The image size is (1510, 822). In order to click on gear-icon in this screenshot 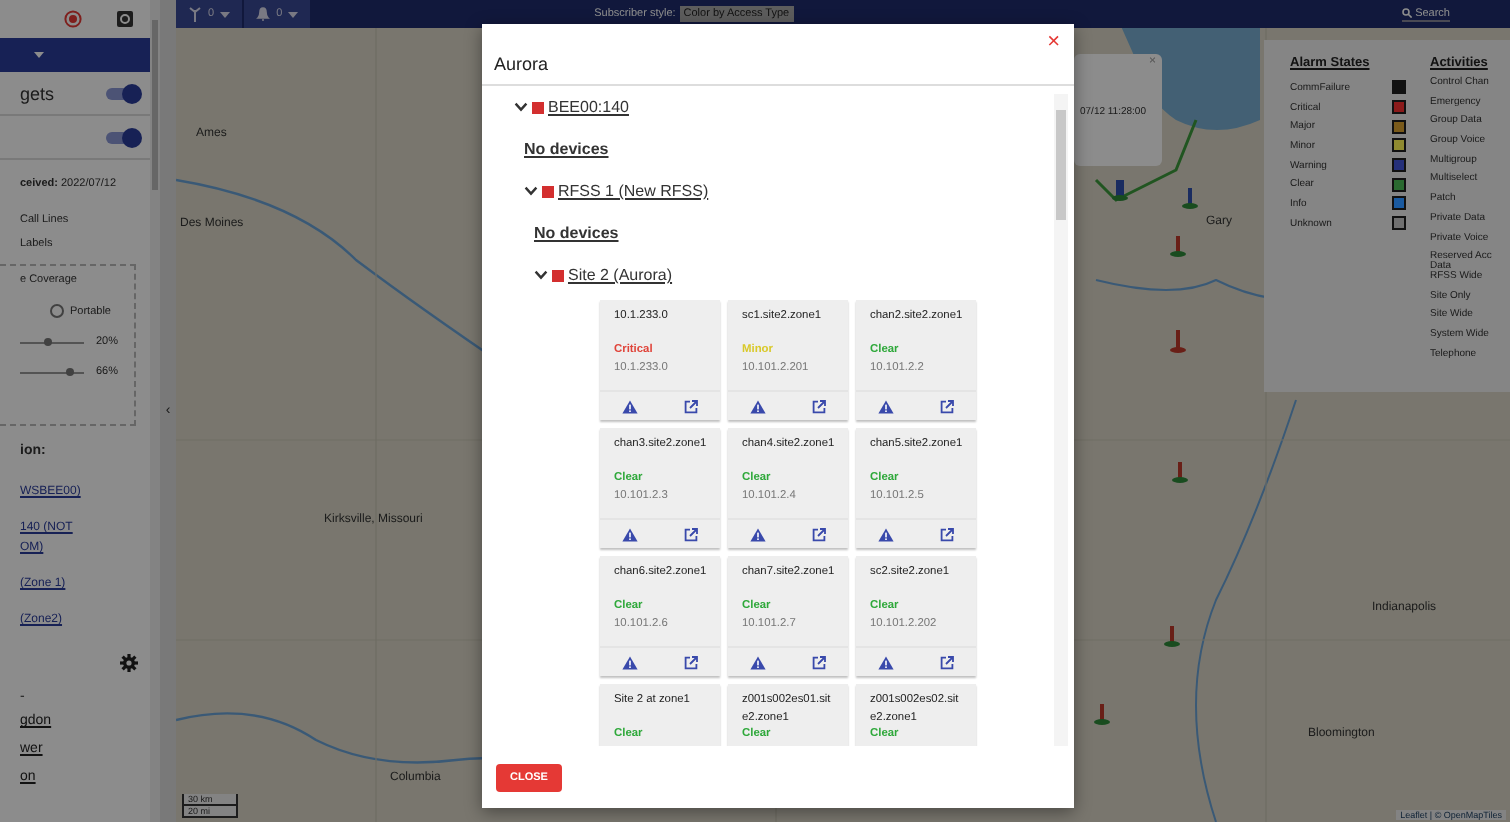, I will do `click(129, 663)`.